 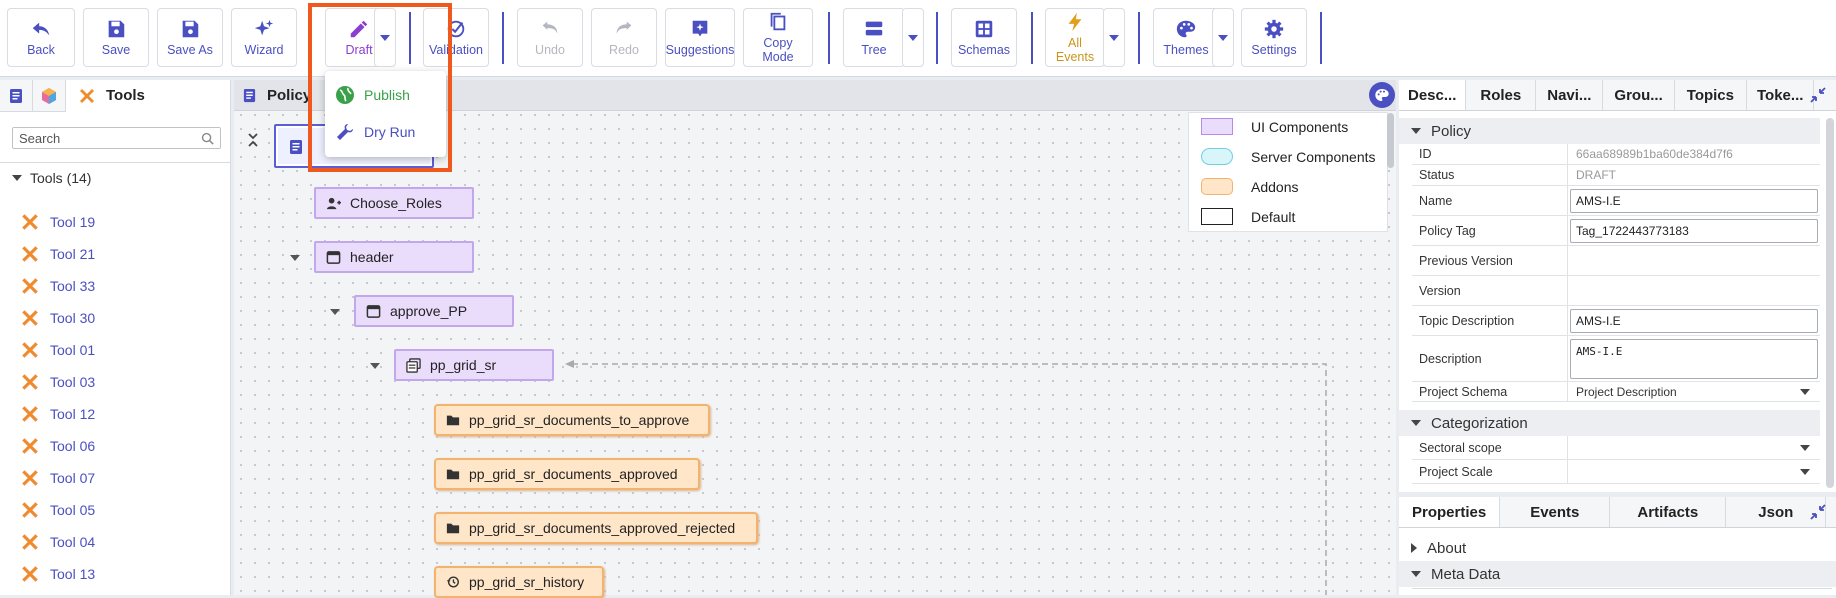 I want to click on schemas-button: Schemas, so click(x=984, y=37).